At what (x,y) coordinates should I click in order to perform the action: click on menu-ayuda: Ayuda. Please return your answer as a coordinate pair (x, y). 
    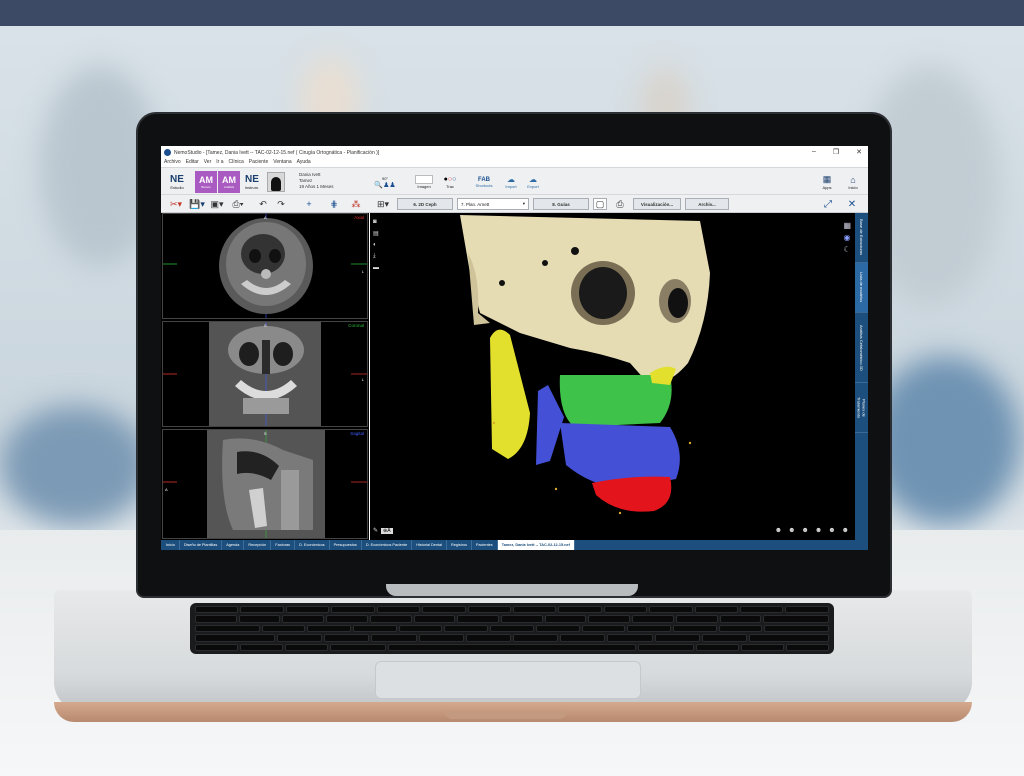
    Looking at the image, I should click on (304, 163).